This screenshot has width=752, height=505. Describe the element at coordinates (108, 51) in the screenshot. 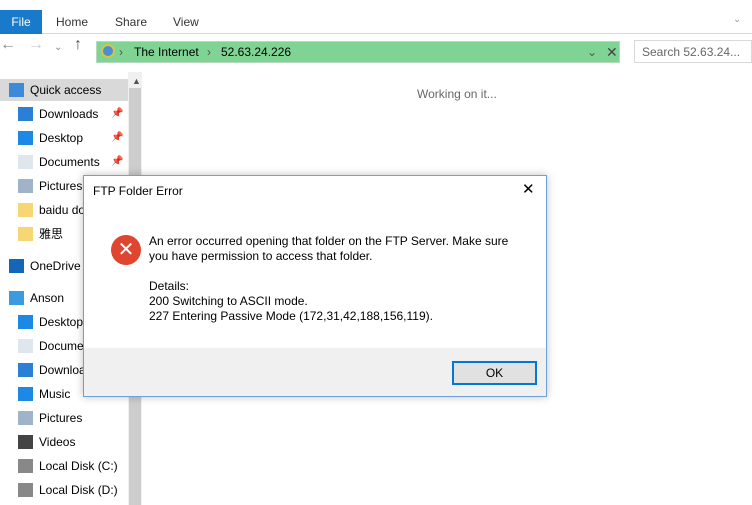

I see `network-icon` at that location.